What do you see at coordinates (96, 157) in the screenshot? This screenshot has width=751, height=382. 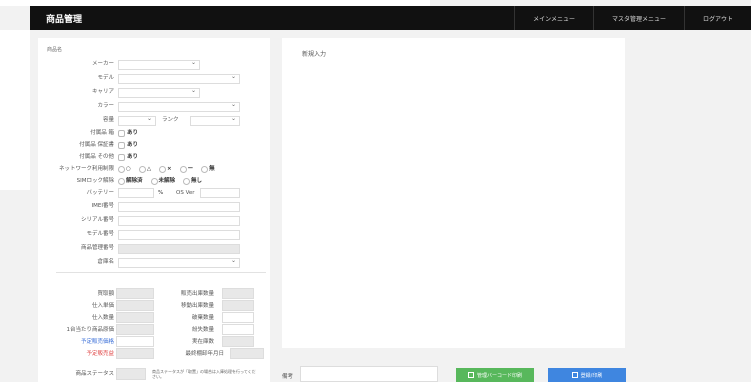 I see `acc-other-label: 付属品 その他` at bounding box center [96, 157].